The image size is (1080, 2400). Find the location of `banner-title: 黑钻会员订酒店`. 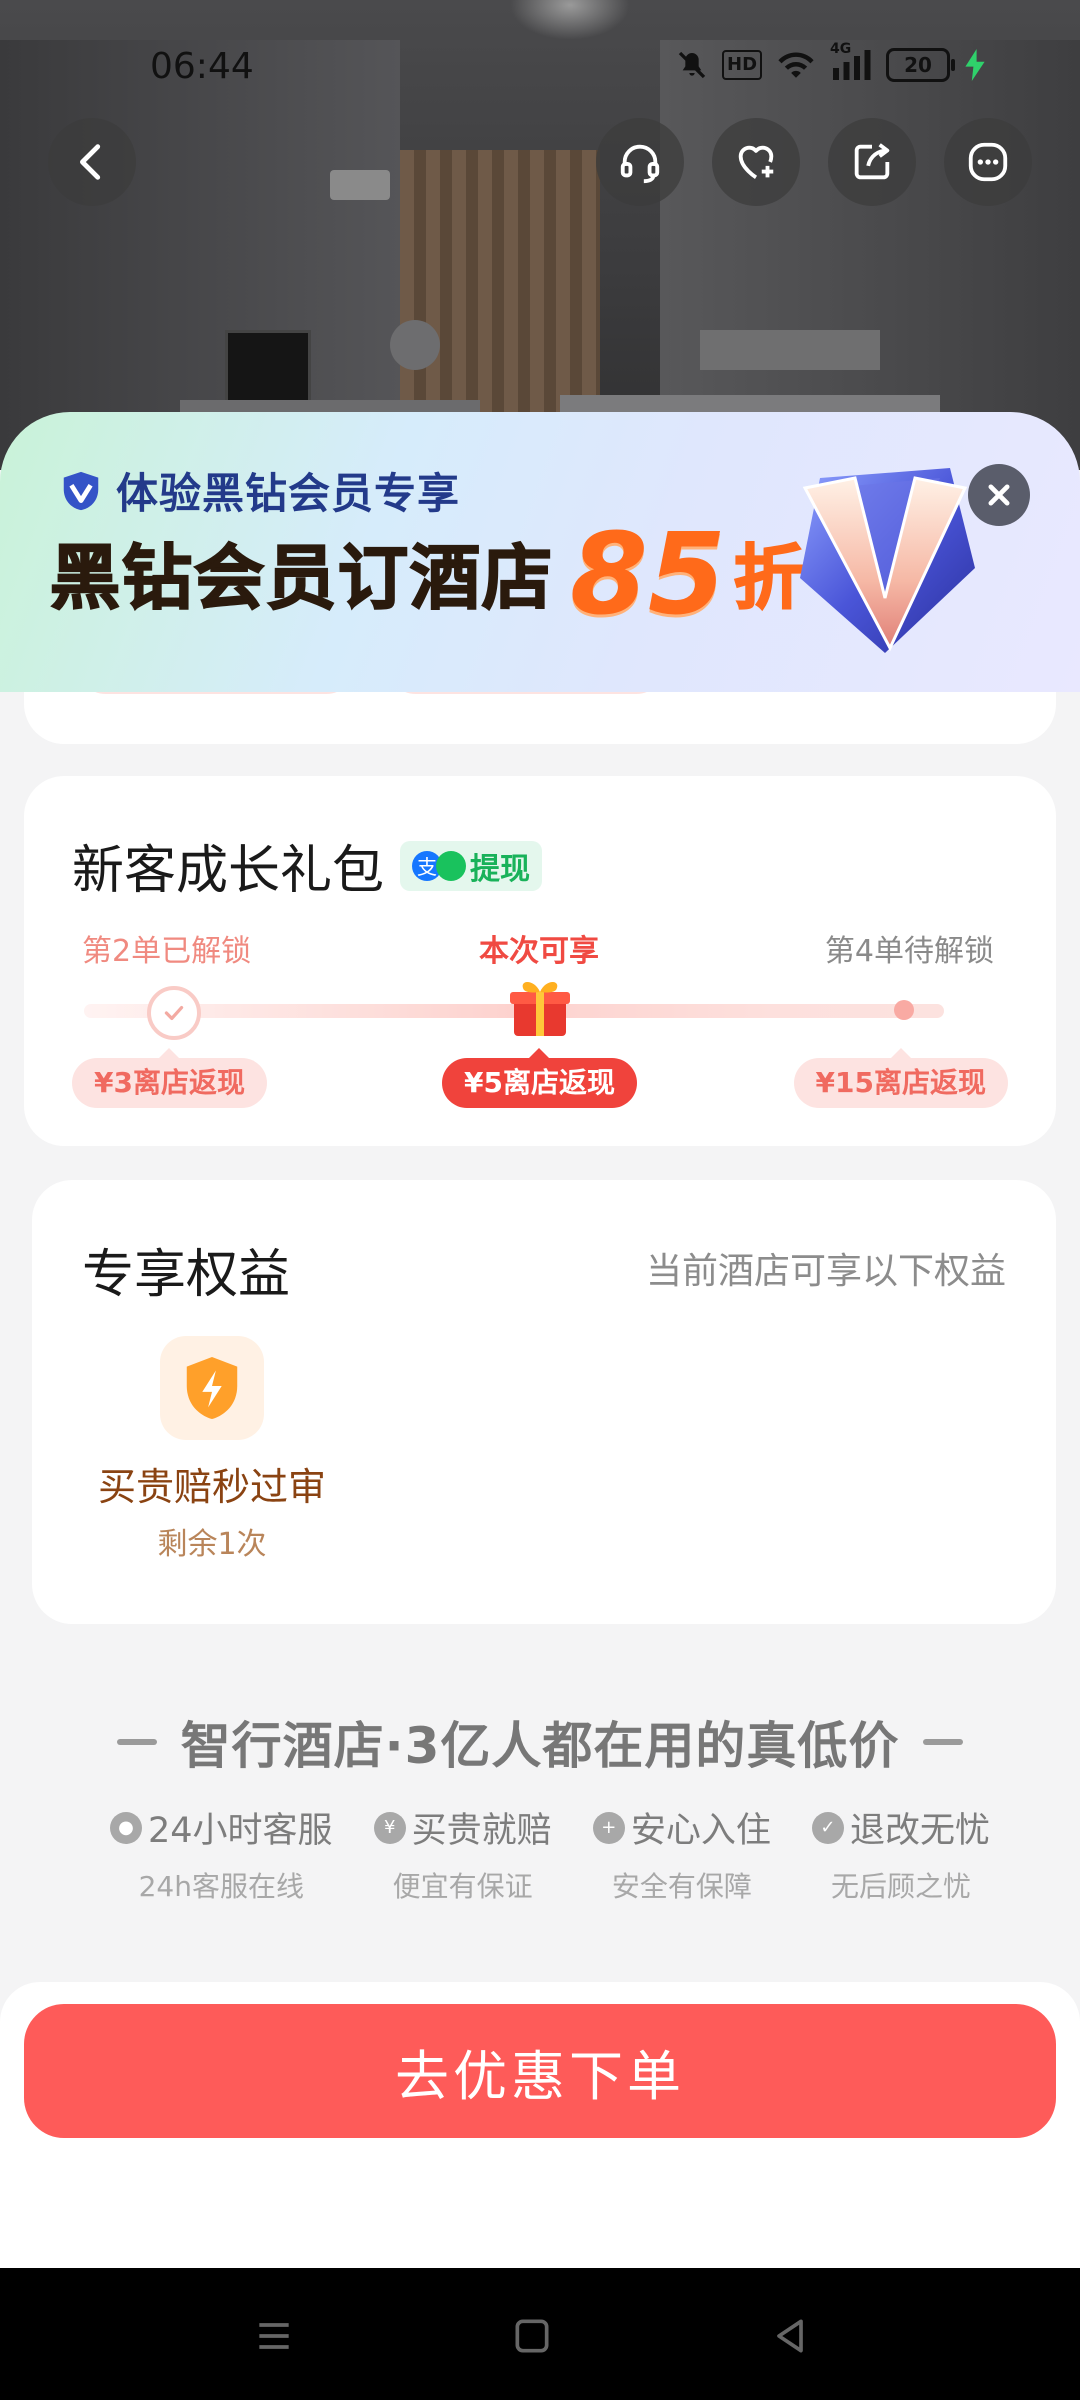

banner-title: 黑钻会员订酒店 is located at coordinates (301, 578).